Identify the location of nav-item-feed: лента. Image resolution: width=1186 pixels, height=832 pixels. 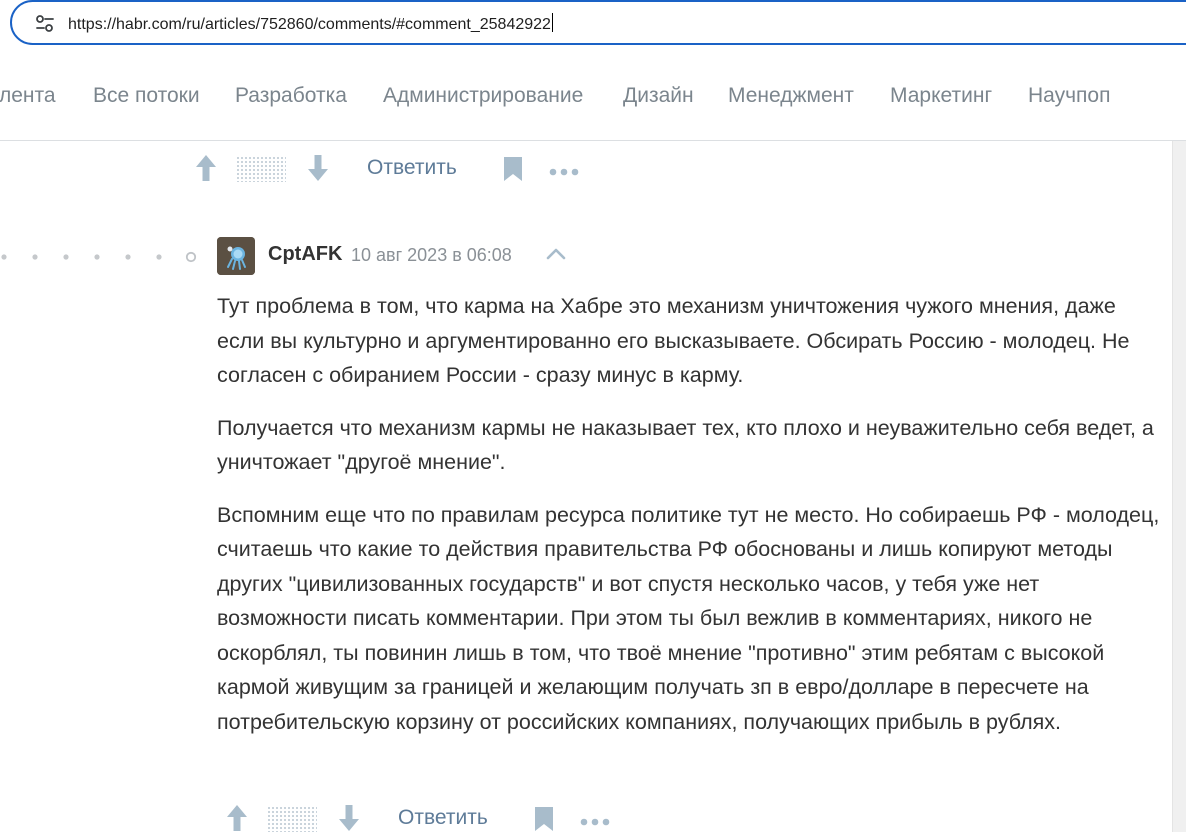
(28, 96).